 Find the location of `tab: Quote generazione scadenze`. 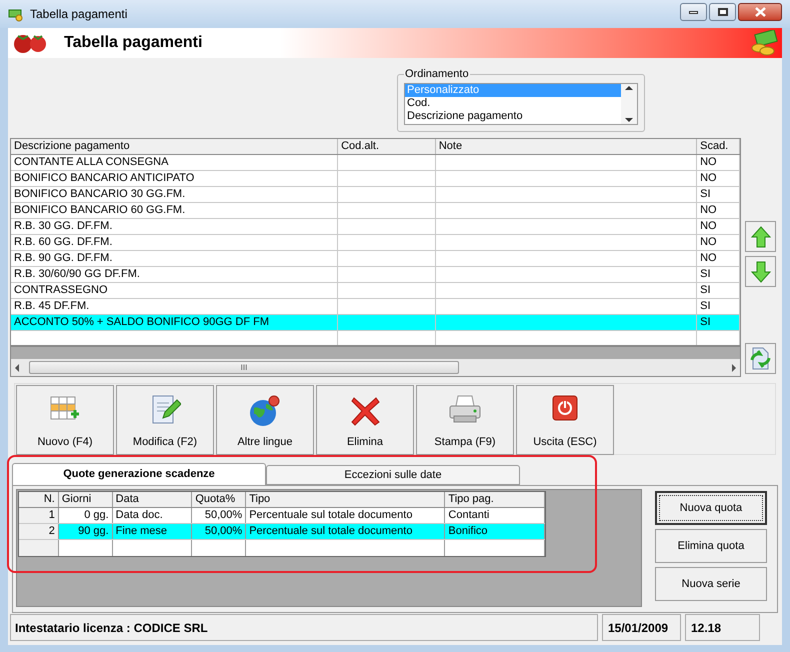

tab: Quote generazione scadenze is located at coordinates (139, 474).